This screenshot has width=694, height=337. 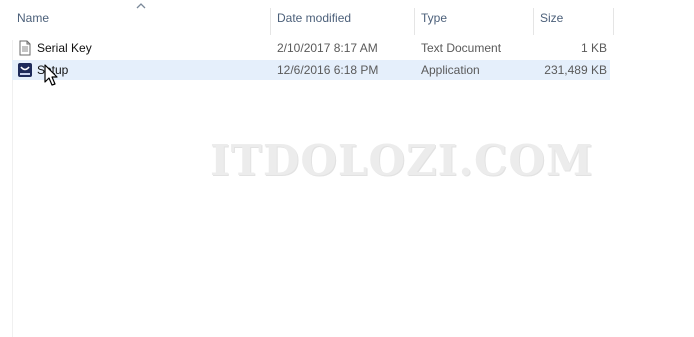 What do you see at coordinates (574, 18) in the screenshot?
I see `column-header-size: Size` at bounding box center [574, 18].